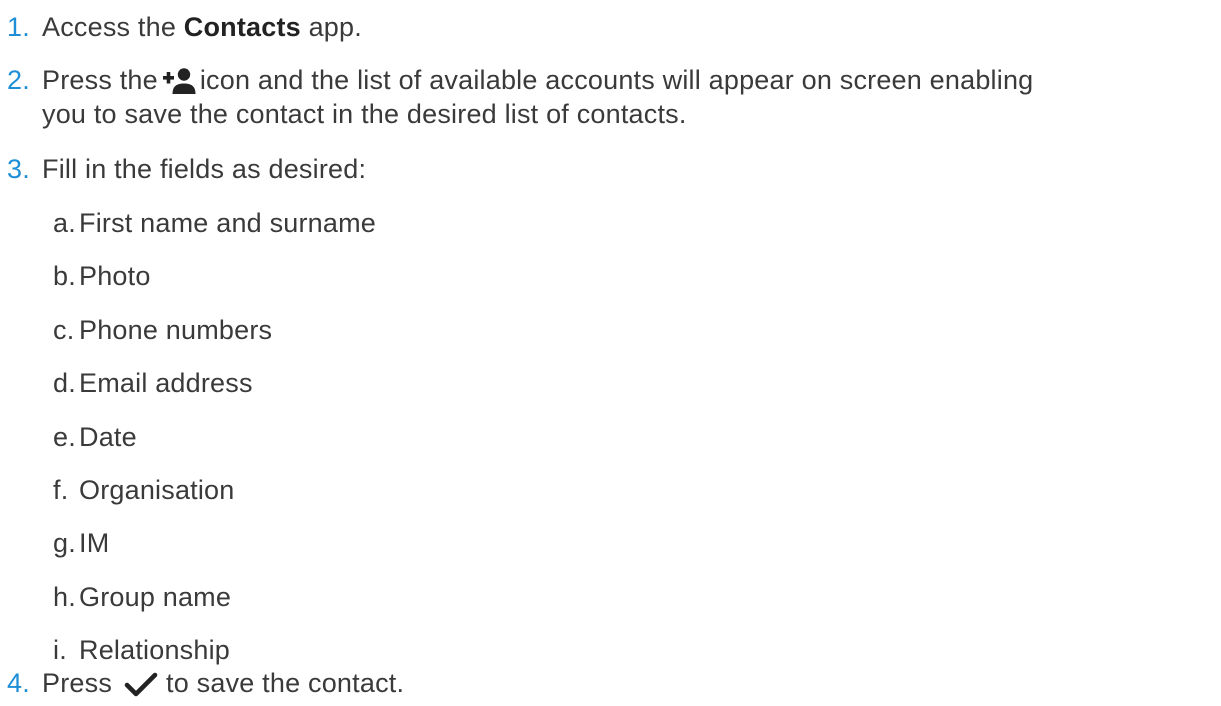 Image resolution: width=1221 pixels, height=706 pixels. I want to click on step-4: 4. Press to save the contact., so click(205, 686).